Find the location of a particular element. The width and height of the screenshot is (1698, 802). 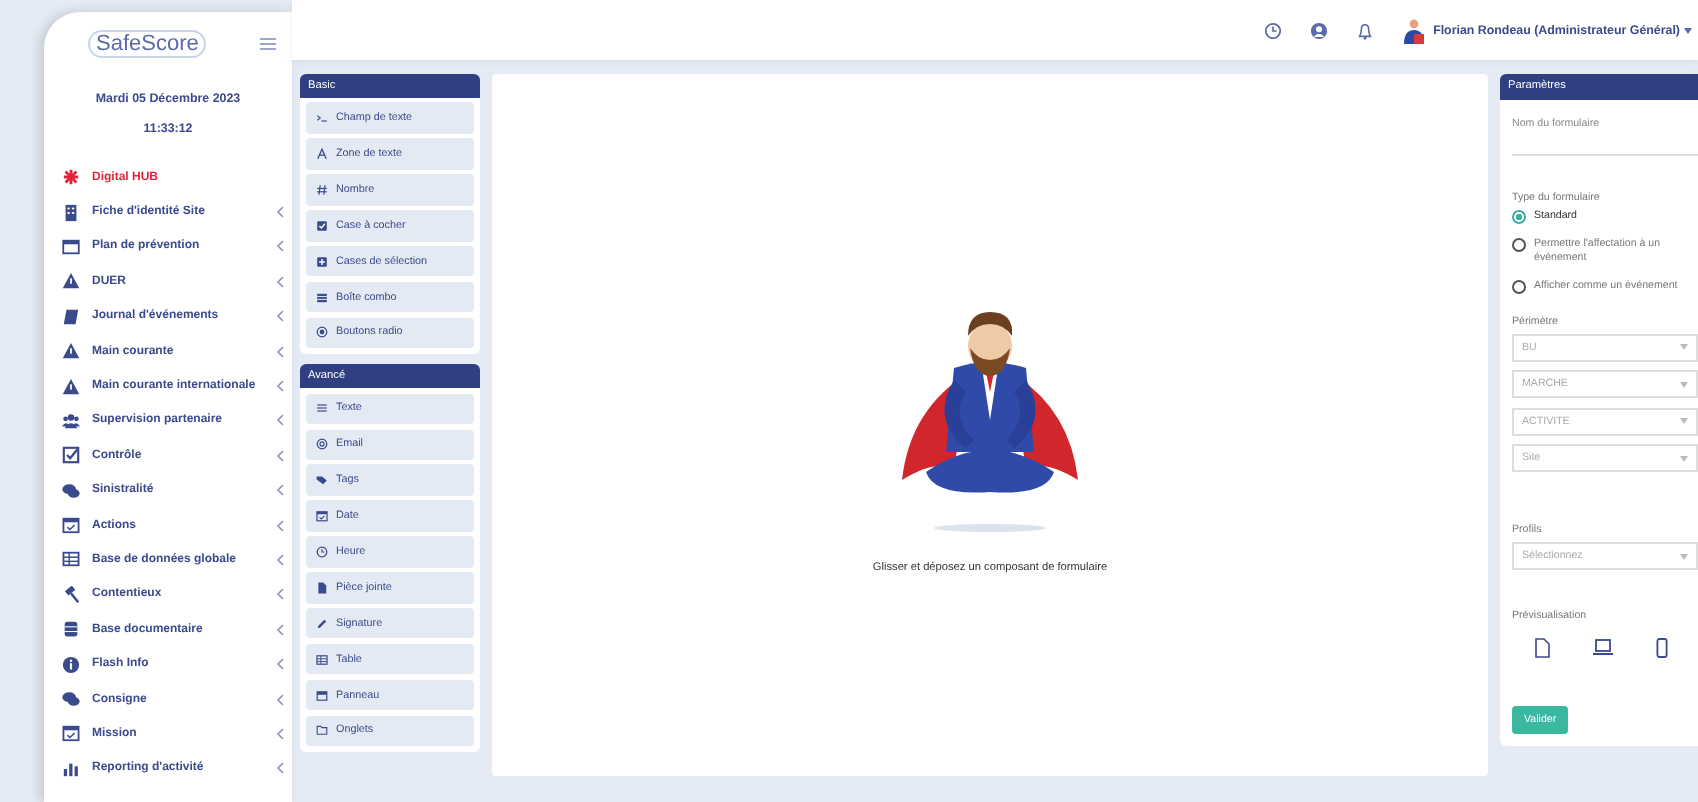

book-icon is located at coordinates (71, 316).